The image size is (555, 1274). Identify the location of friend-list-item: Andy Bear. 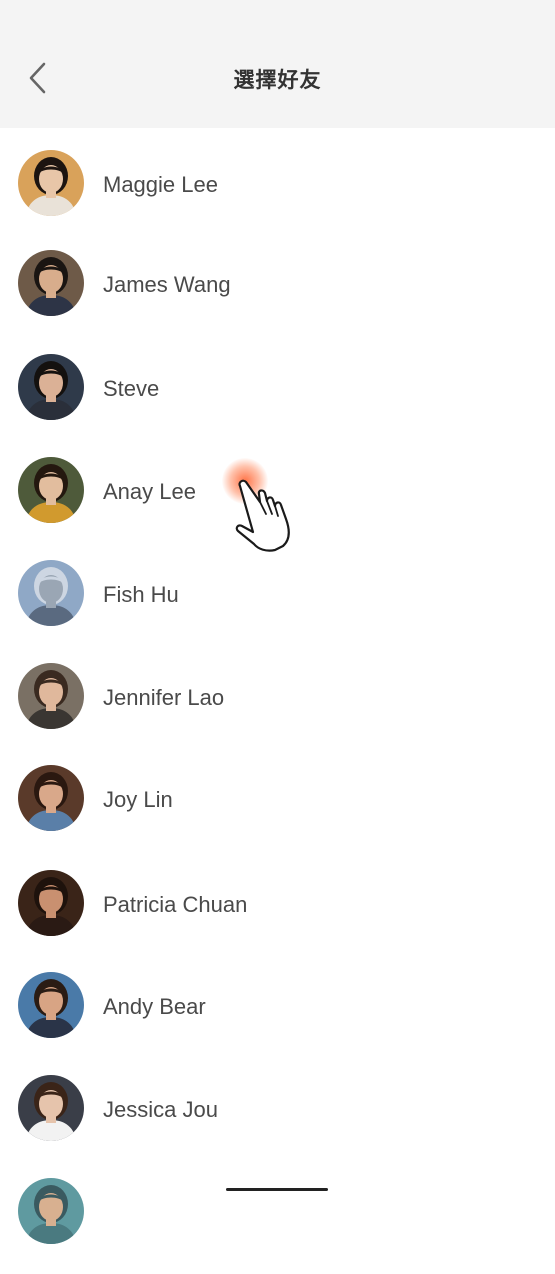
(277, 1020).